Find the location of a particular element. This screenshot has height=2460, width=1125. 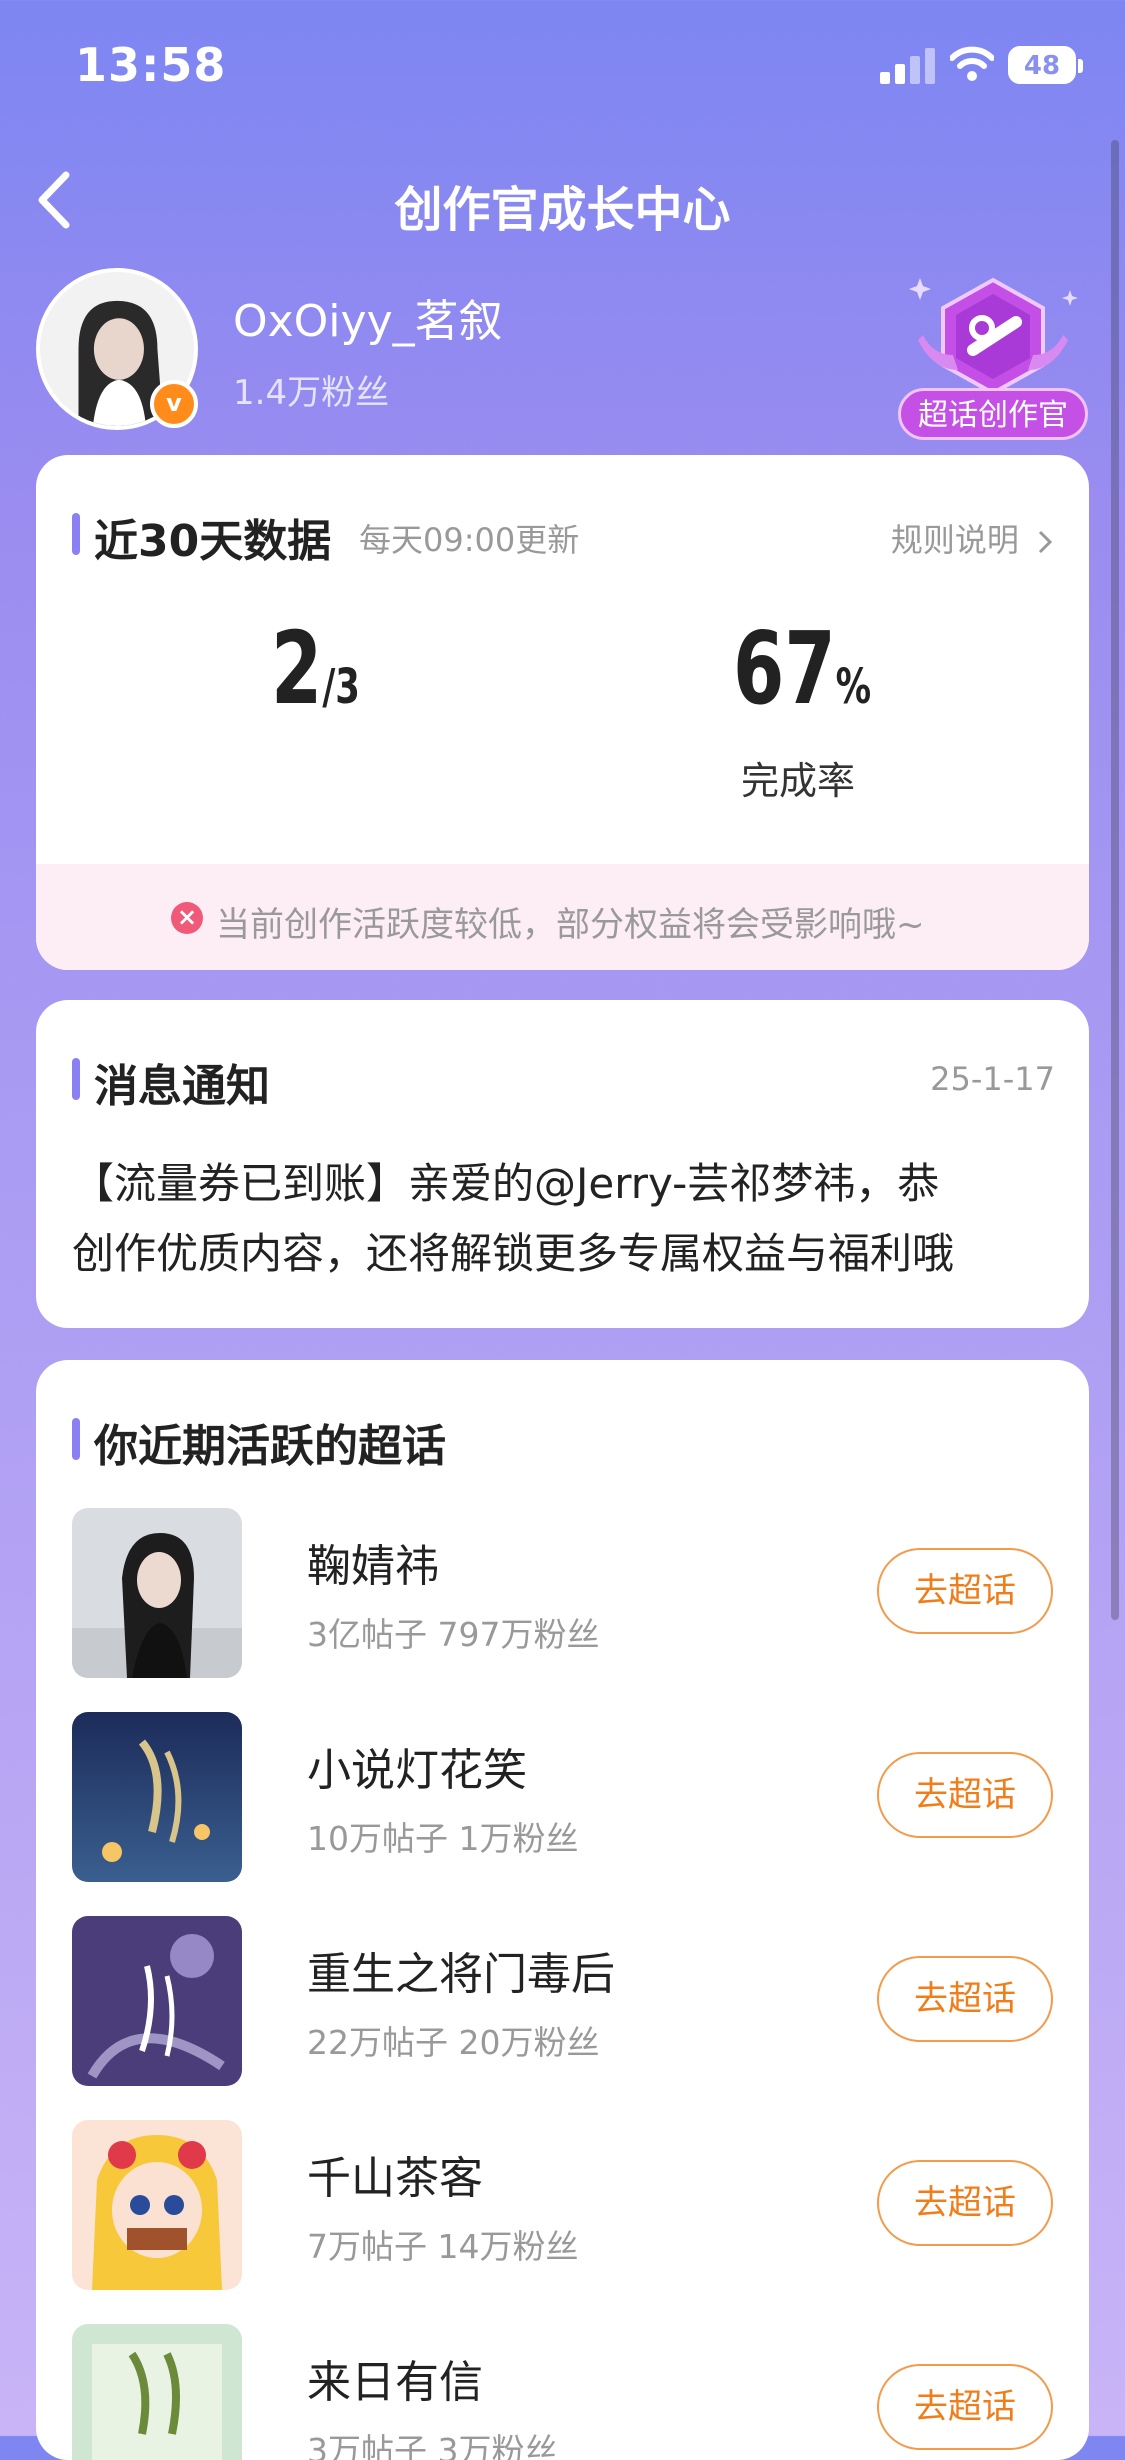

rules-link-label: 规则说明 is located at coordinates (954, 540).